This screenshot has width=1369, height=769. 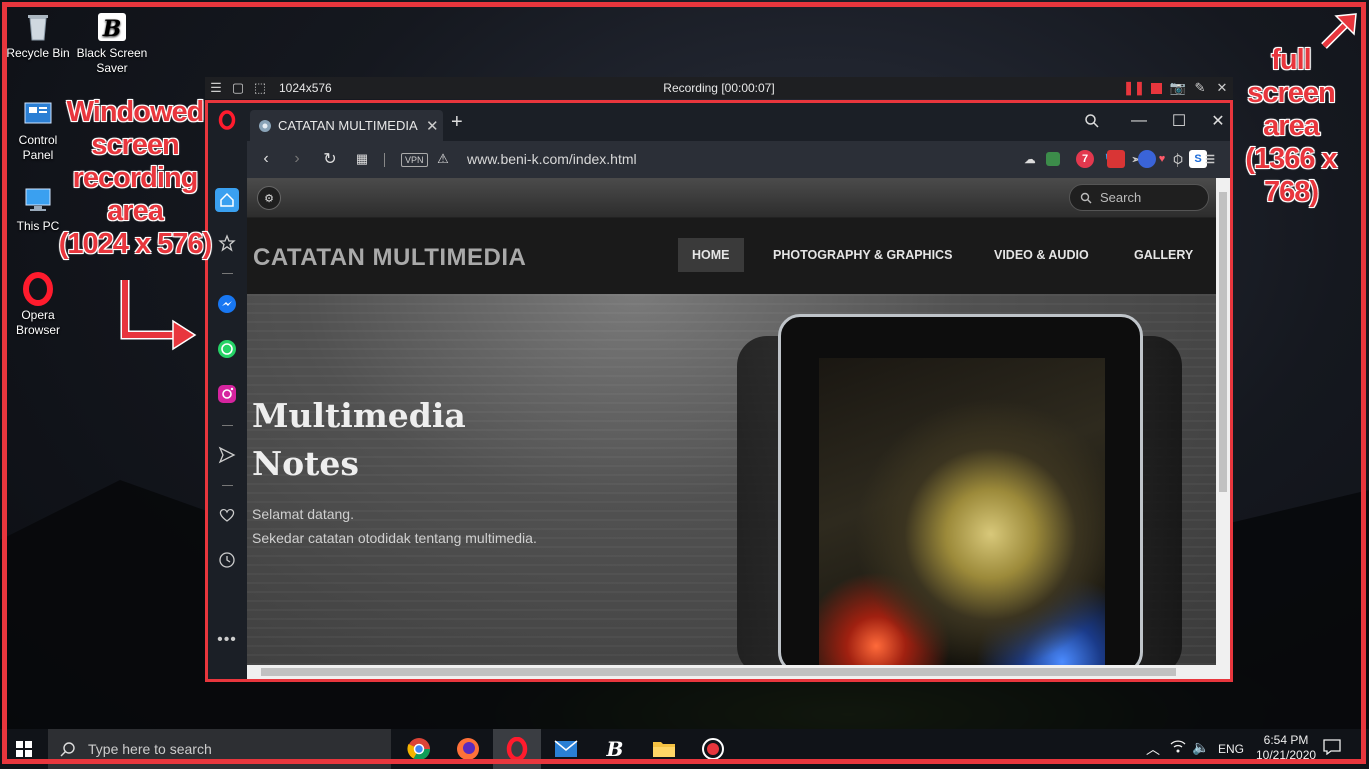 I want to click on taskbar-firefox, so click(x=468, y=749).